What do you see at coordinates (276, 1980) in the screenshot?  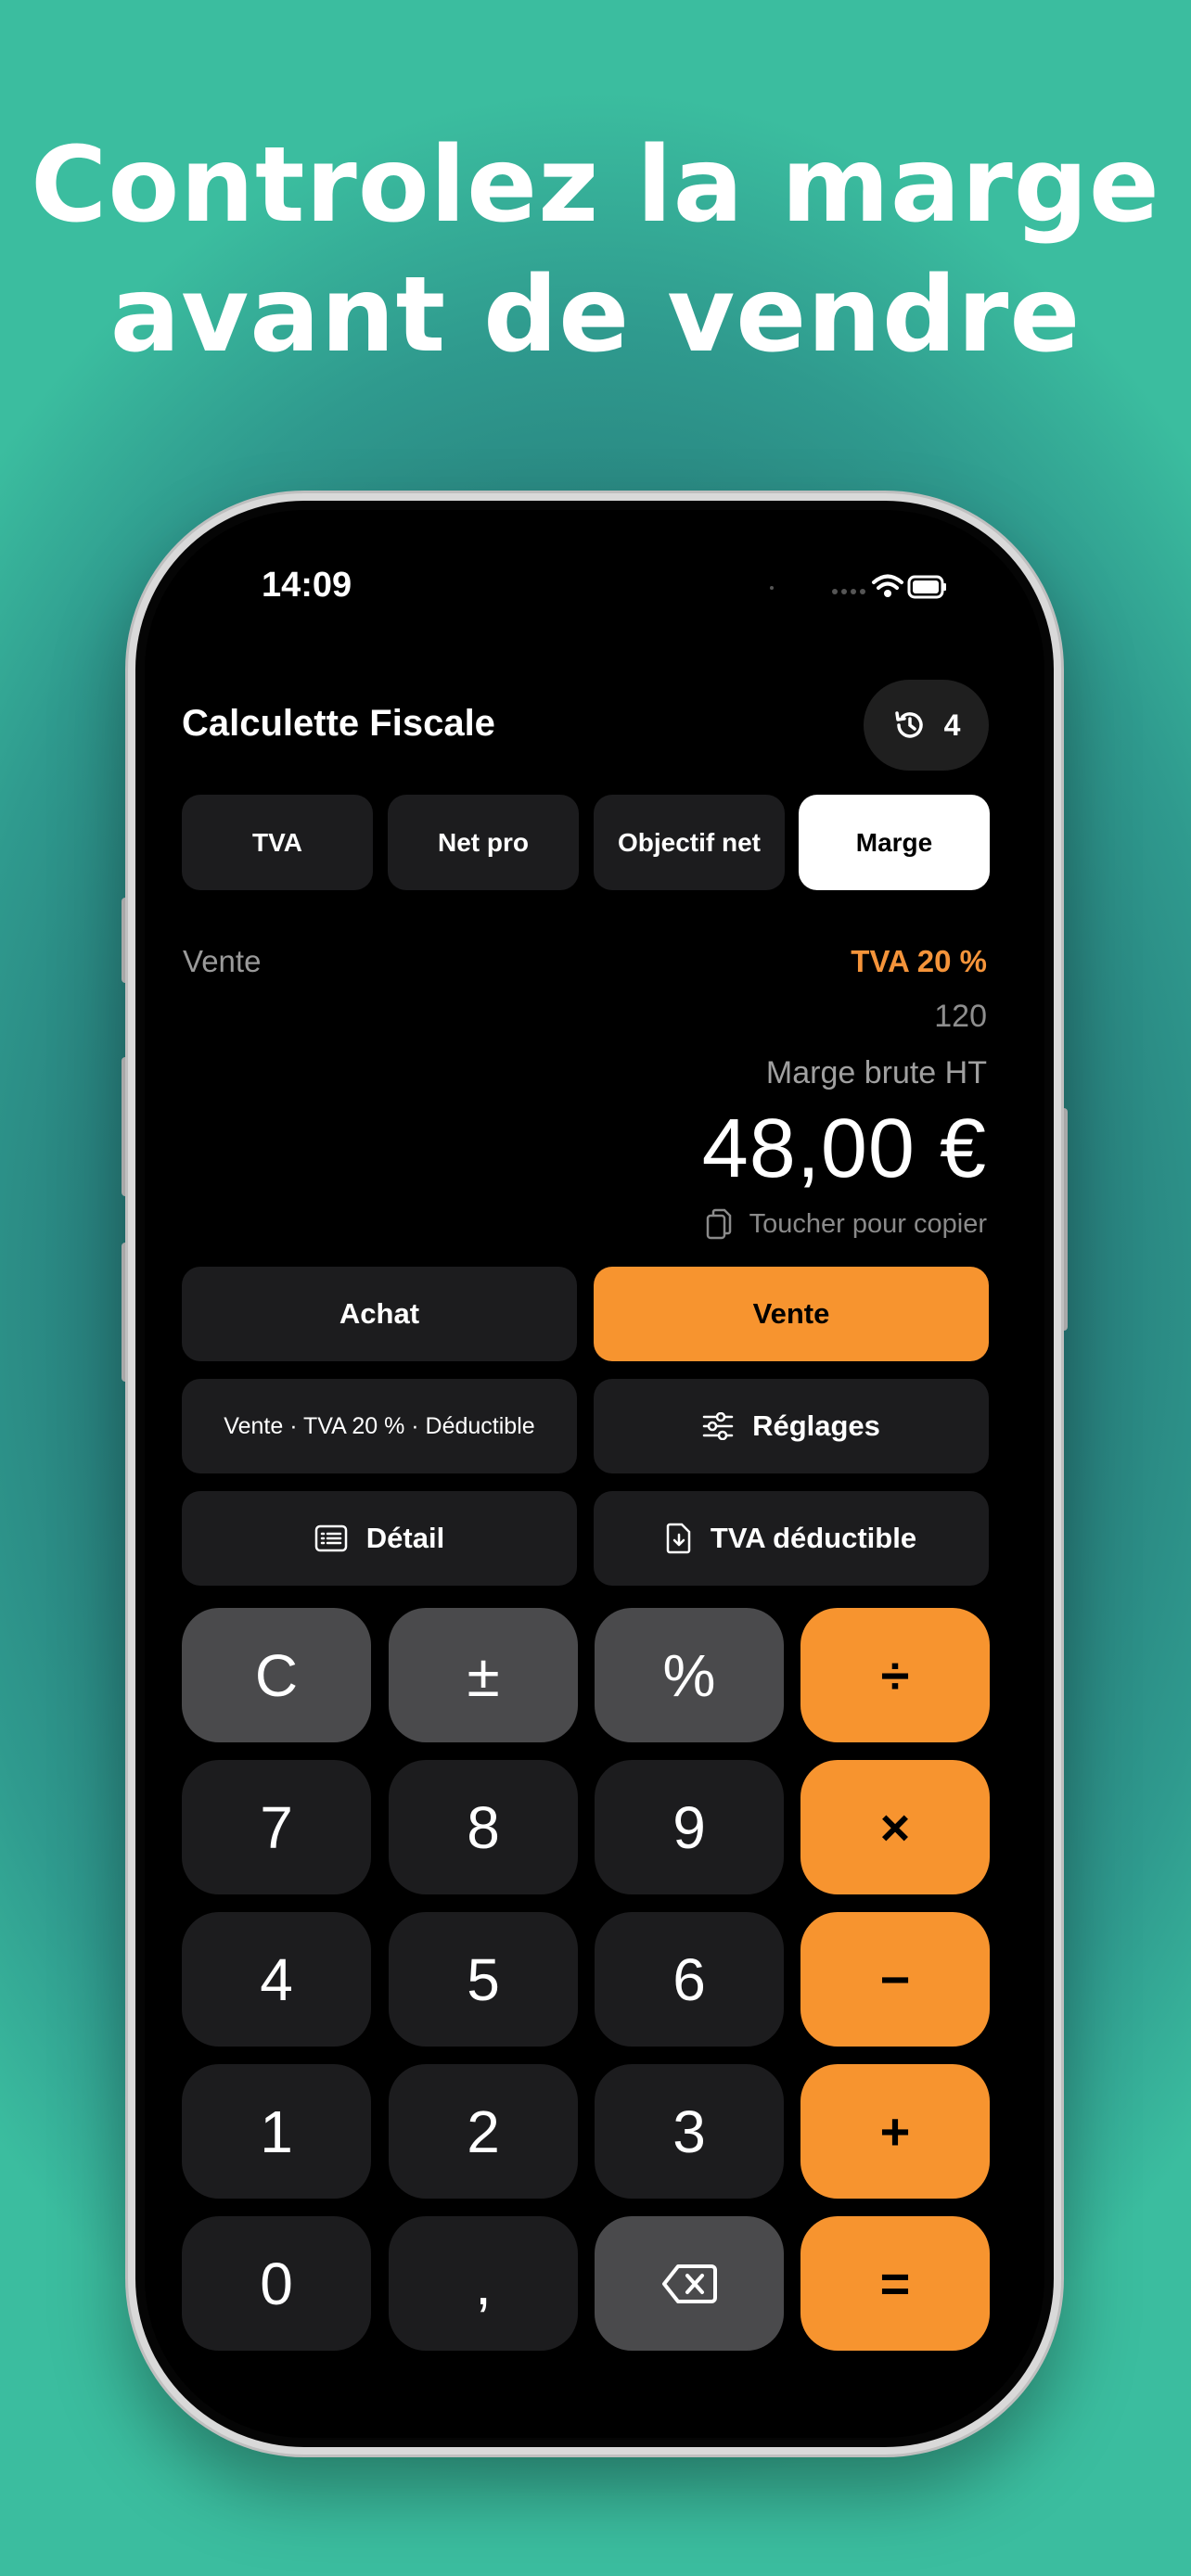 I see `key-4: 4` at bounding box center [276, 1980].